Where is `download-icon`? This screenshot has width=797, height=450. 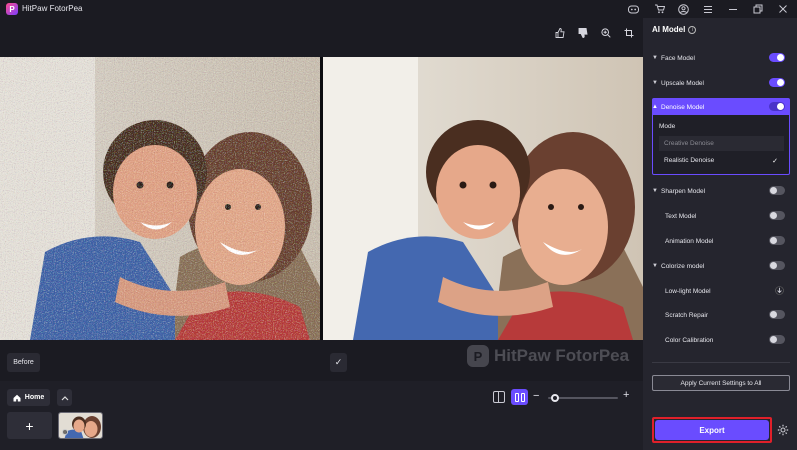
download-icon is located at coordinates (779, 291).